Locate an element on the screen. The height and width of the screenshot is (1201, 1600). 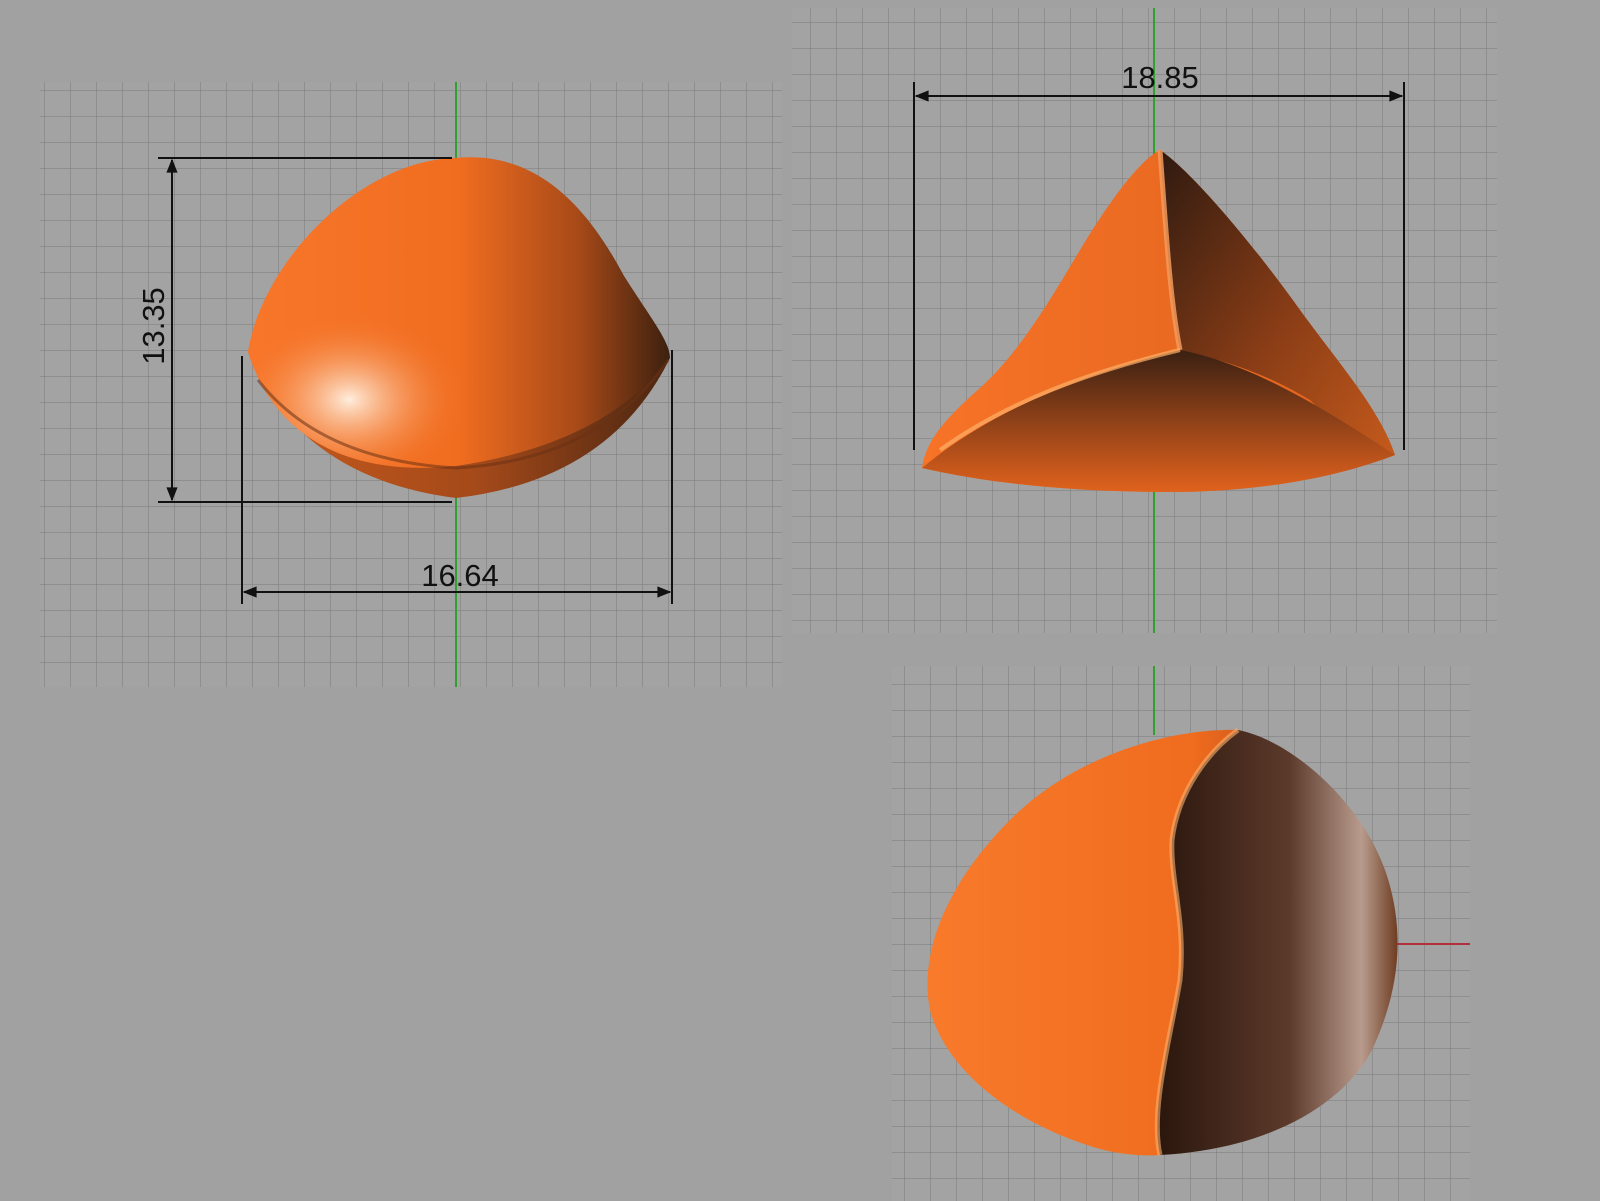
right-viewport-content is located at coordinates (1198, 911).